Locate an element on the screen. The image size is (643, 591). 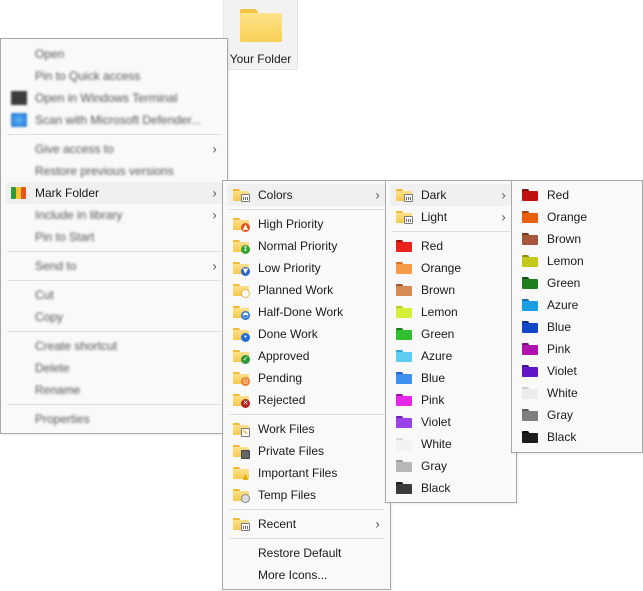
menu-item-planned-work: Planned Work is located at coordinates (306, 290).